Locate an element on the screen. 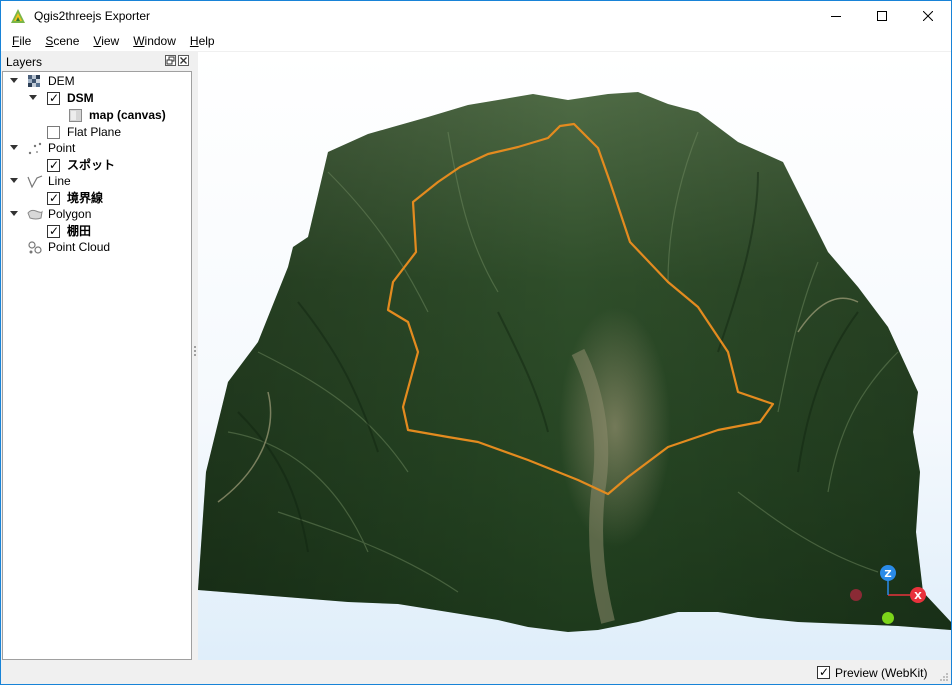  maximize-icon is located at coordinates (882, 16).